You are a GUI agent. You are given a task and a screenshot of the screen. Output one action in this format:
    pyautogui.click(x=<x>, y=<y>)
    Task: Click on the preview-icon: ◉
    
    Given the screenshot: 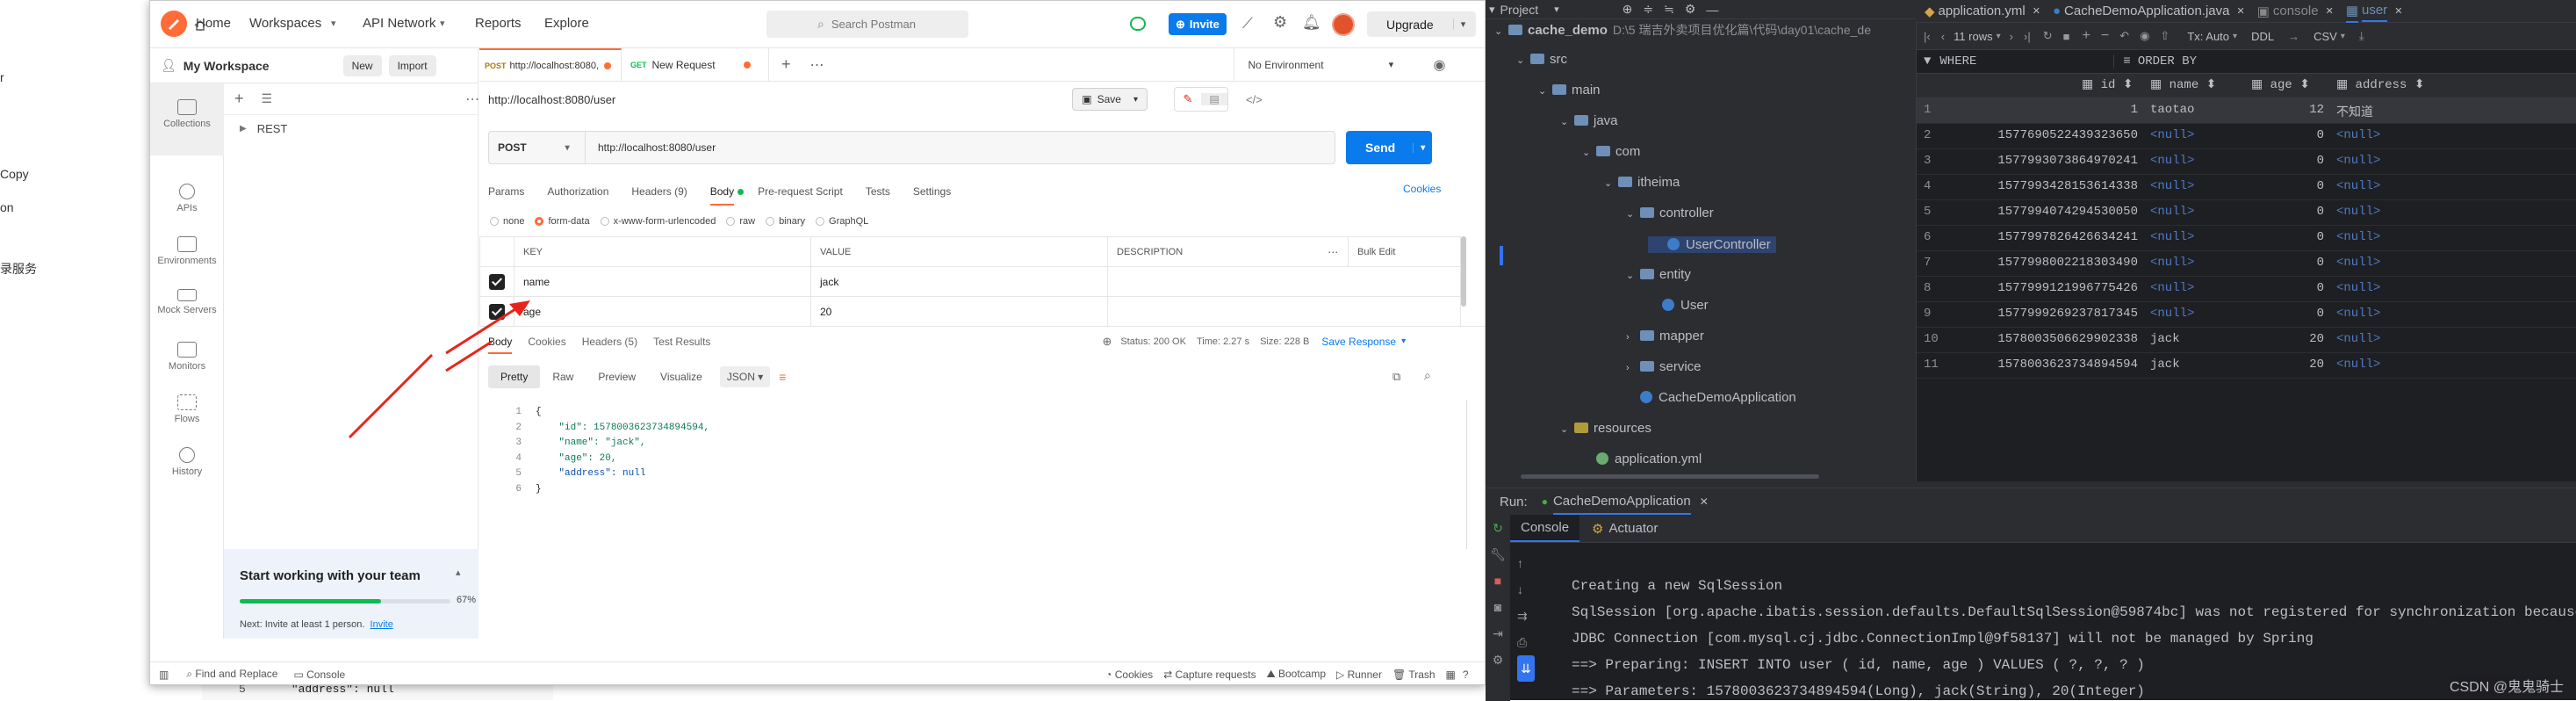 What is the action you would take?
    pyautogui.click(x=2144, y=36)
    